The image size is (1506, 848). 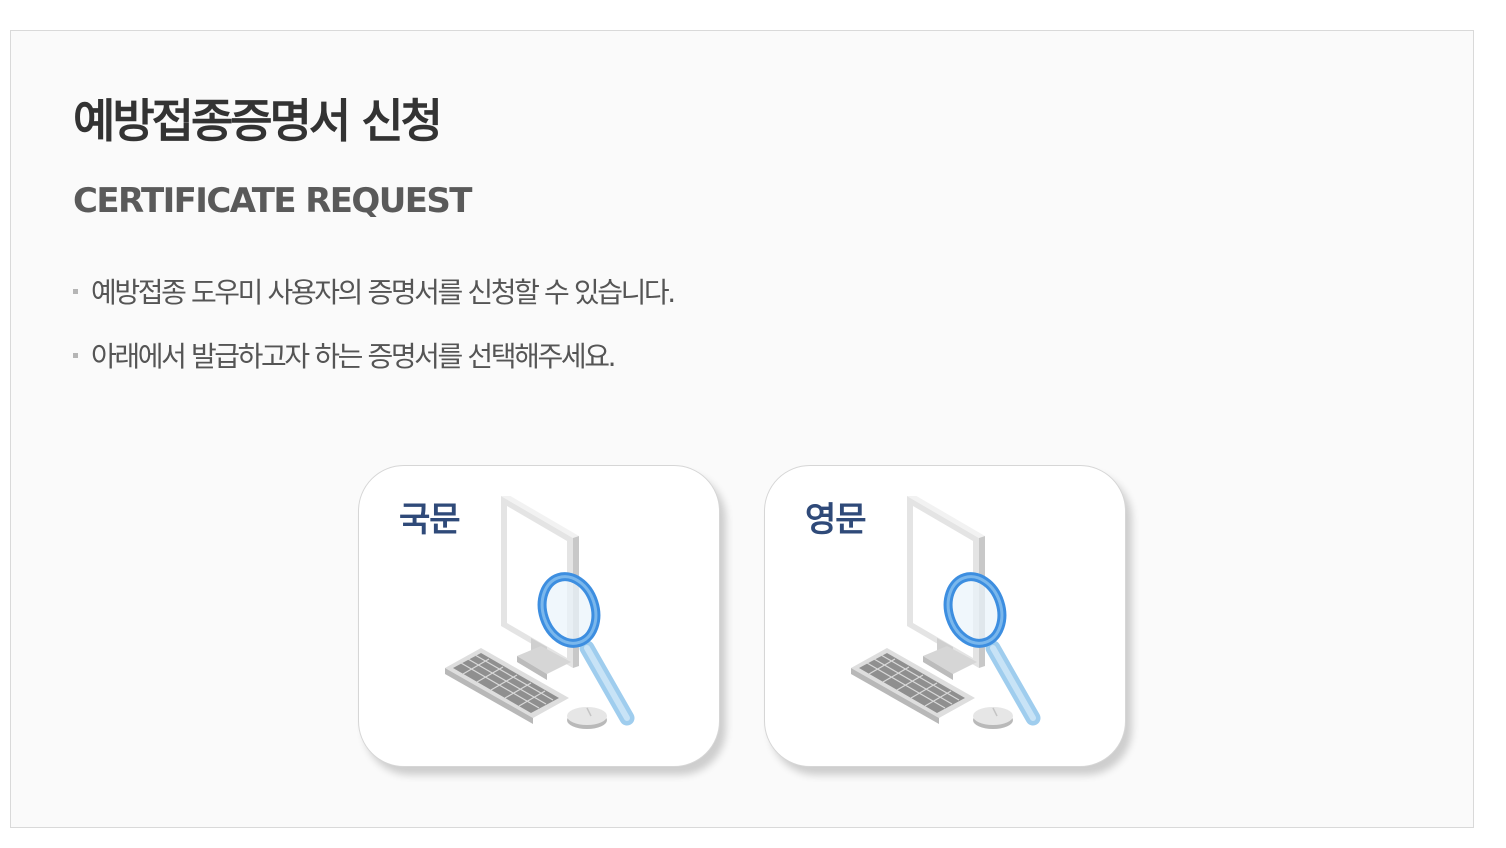 I want to click on page-subtitle: CERTIFICATE REQUEST, so click(x=272, y=201).